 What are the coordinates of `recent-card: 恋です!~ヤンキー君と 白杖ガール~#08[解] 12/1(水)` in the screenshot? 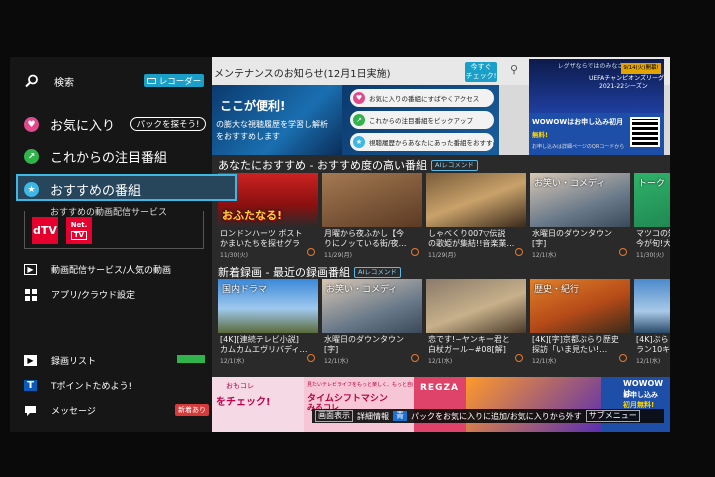 It's located at (476, 322).